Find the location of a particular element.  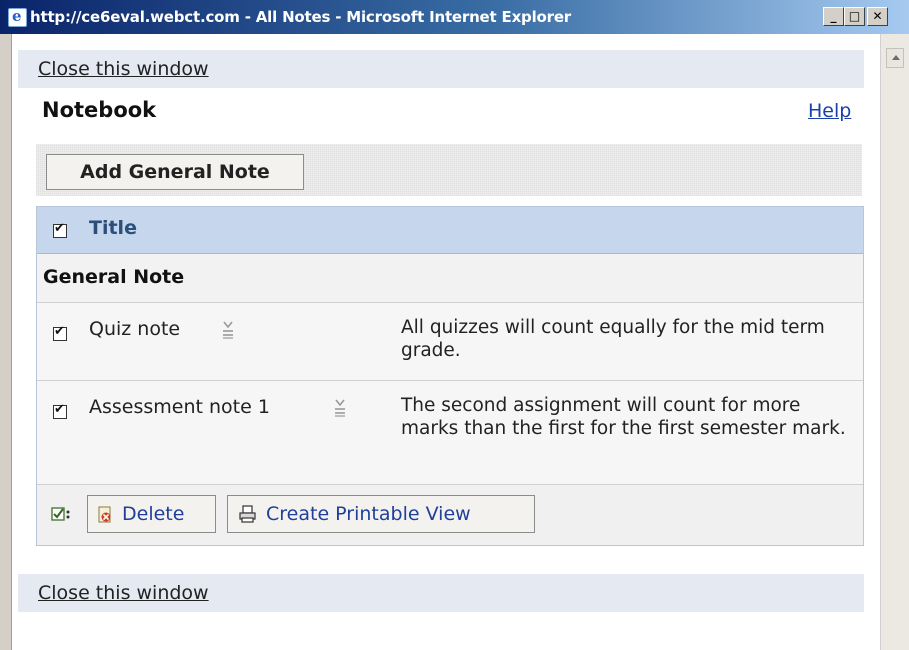

create-printable-view-label: Create Printable View is located at coordinates (368, 514).